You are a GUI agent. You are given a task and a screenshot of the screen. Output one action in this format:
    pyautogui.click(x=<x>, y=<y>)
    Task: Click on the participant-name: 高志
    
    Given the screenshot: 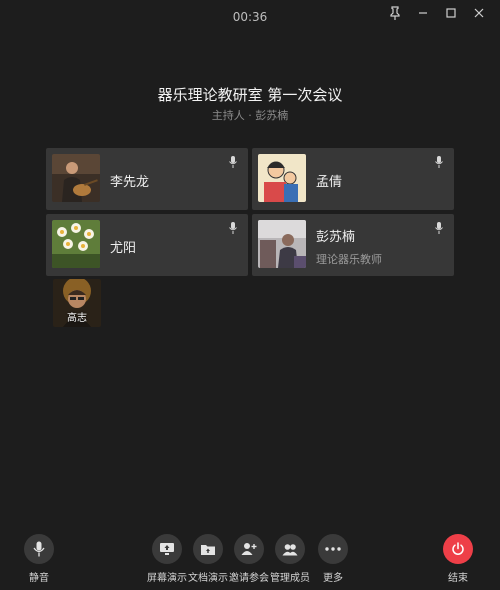 What is the action you would take?
    pyautogui.click(x=77, y=318)
    